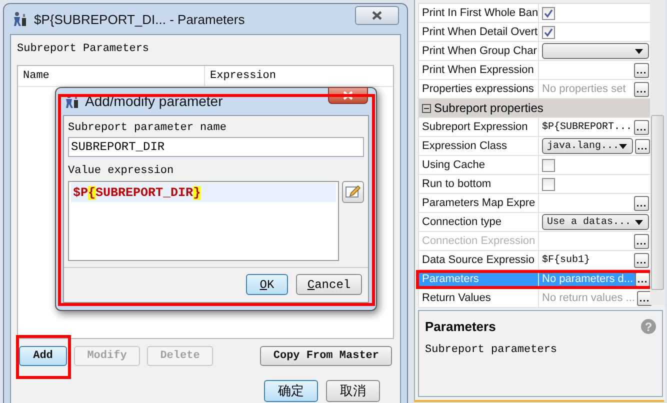 The image size is (667, 403). I want to click on confirm-button: 确定, so click(291, 391).